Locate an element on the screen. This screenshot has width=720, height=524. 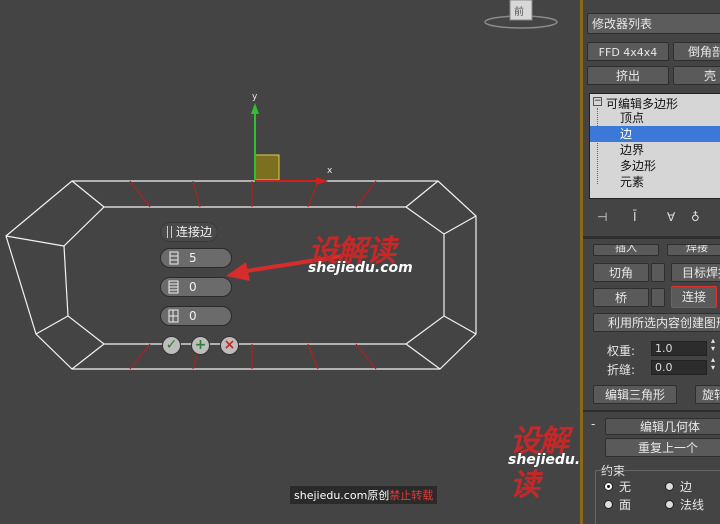
crease-spin-arrows: ▴ ▾ is located at coordinates (713, 364).